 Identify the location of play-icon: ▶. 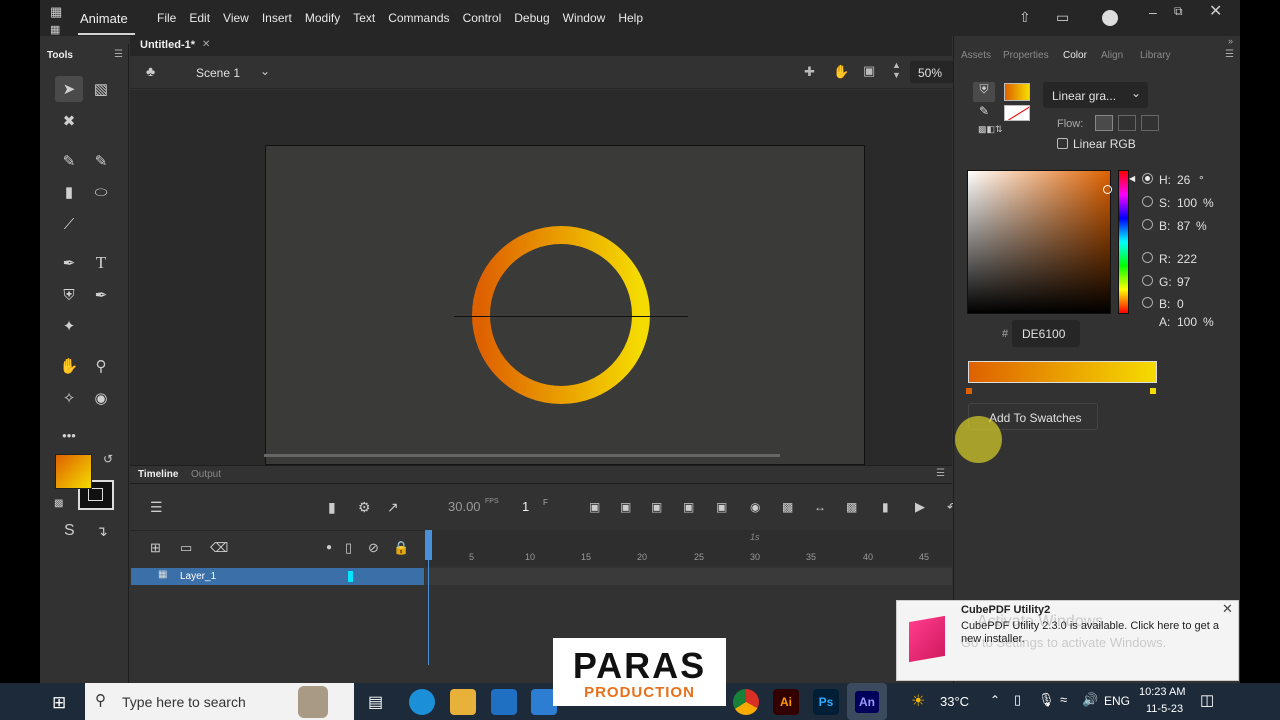
(920, 507).